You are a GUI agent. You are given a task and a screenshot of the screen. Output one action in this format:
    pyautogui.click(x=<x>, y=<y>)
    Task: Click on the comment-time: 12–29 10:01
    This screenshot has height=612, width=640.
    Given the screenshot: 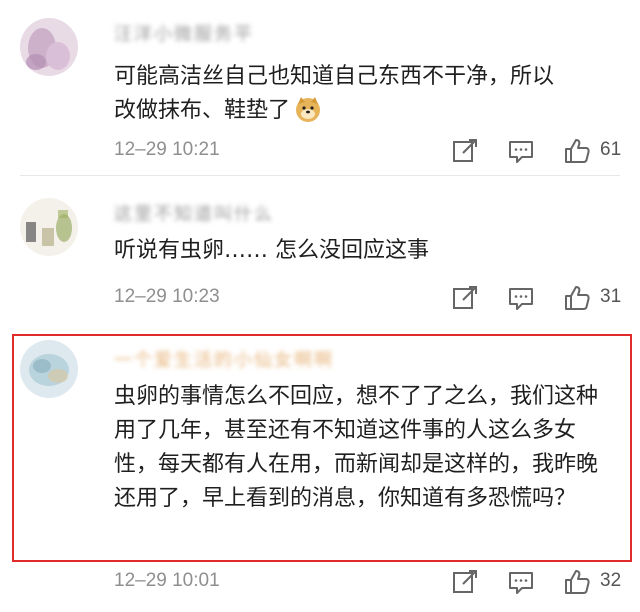 What is the action you would take?
    pyautogui.click(x=167, y=580)
    